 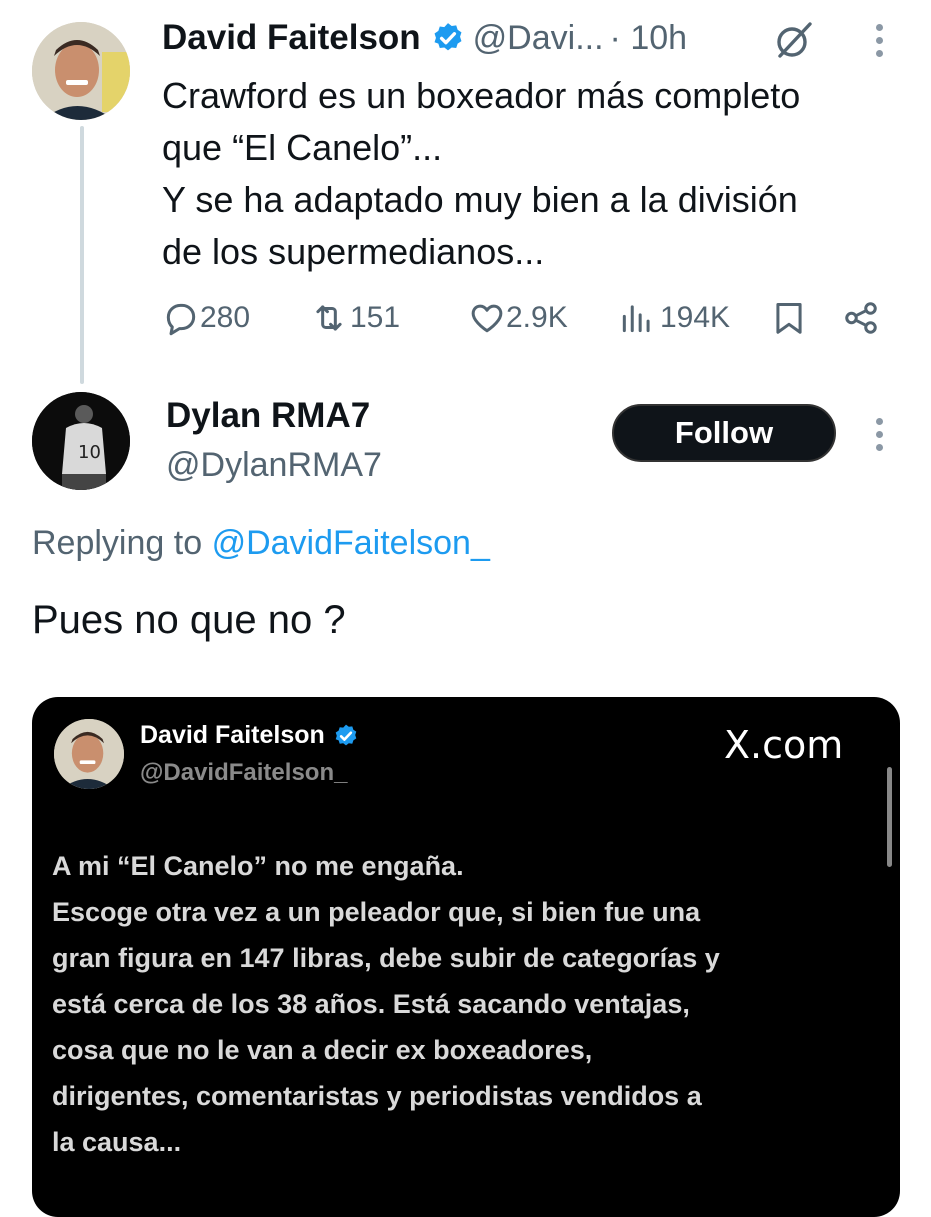 I want to click on bookmark-icon, so click(x=789, y=318).